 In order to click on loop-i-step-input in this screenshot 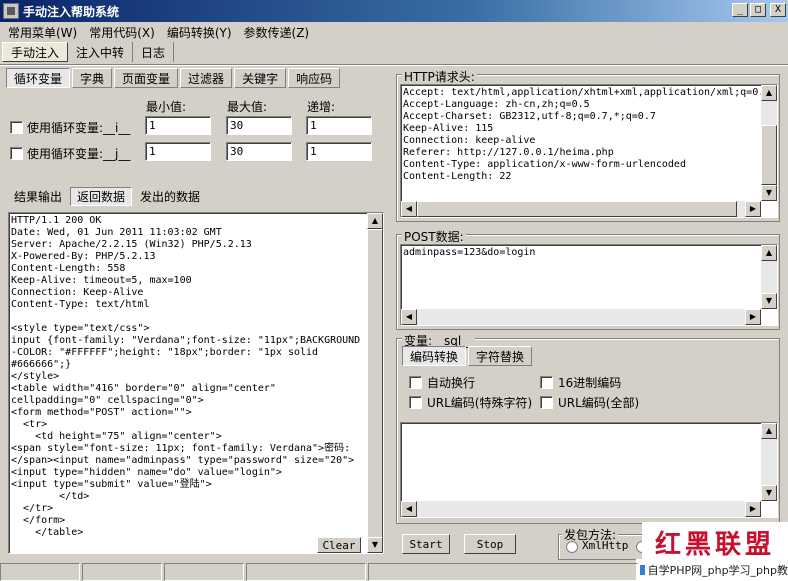, I will do `click(339, 125)`.